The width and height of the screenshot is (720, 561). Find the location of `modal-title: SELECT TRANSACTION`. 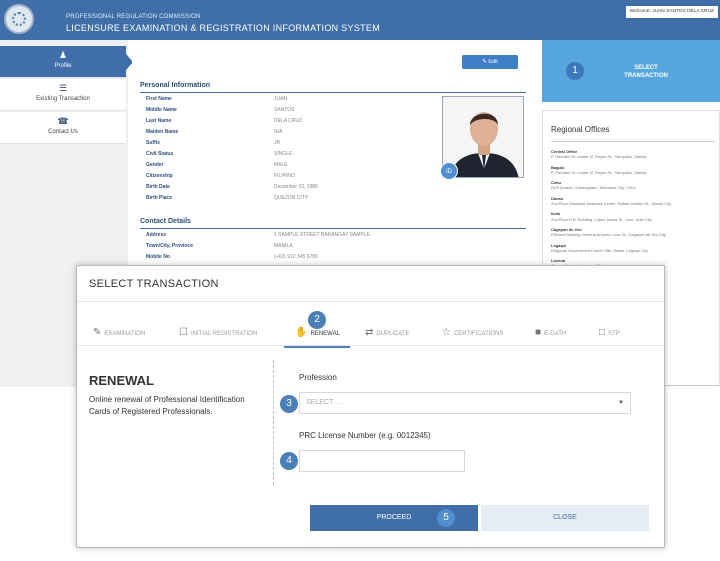

modal-title: SELECT TRANSACTION is located at coordinates (154, 284).